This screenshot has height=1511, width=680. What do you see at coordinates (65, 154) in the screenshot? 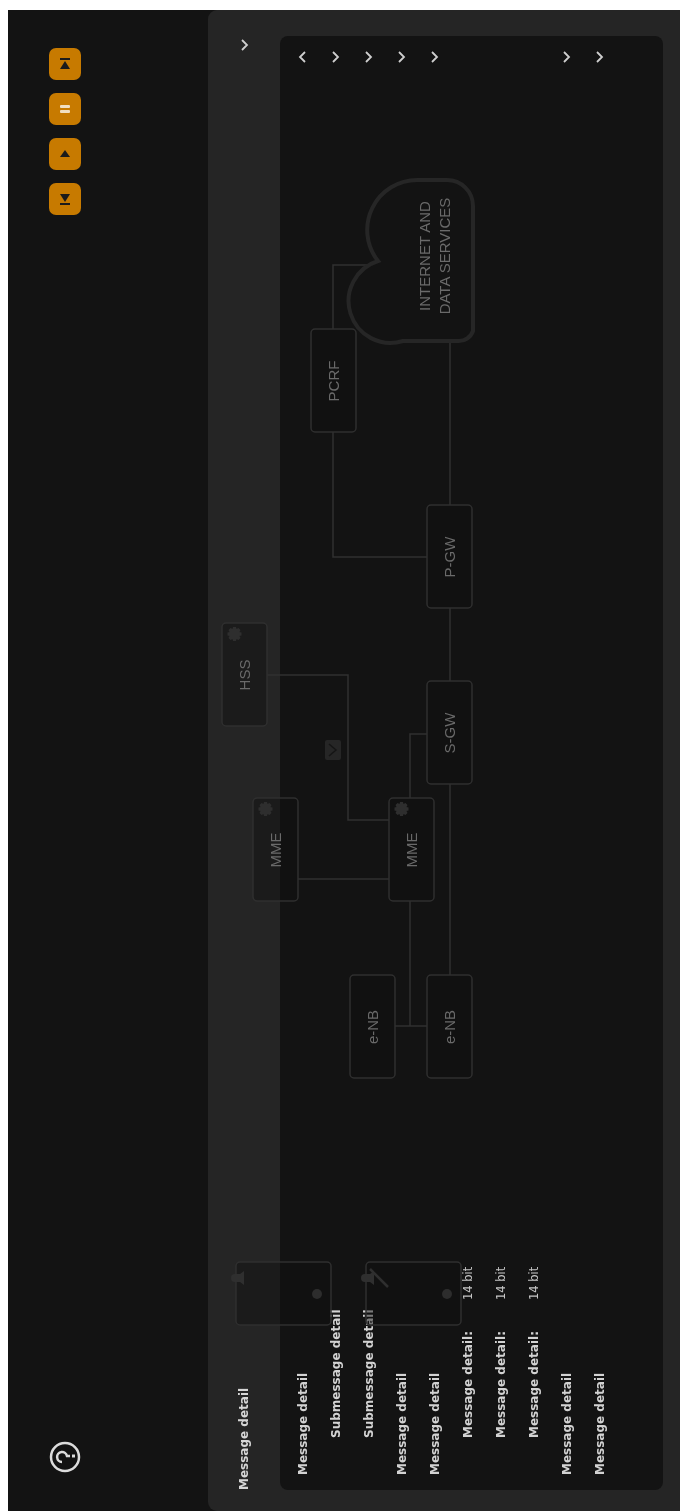
I see `play-button` at bounding box center [65, 154].